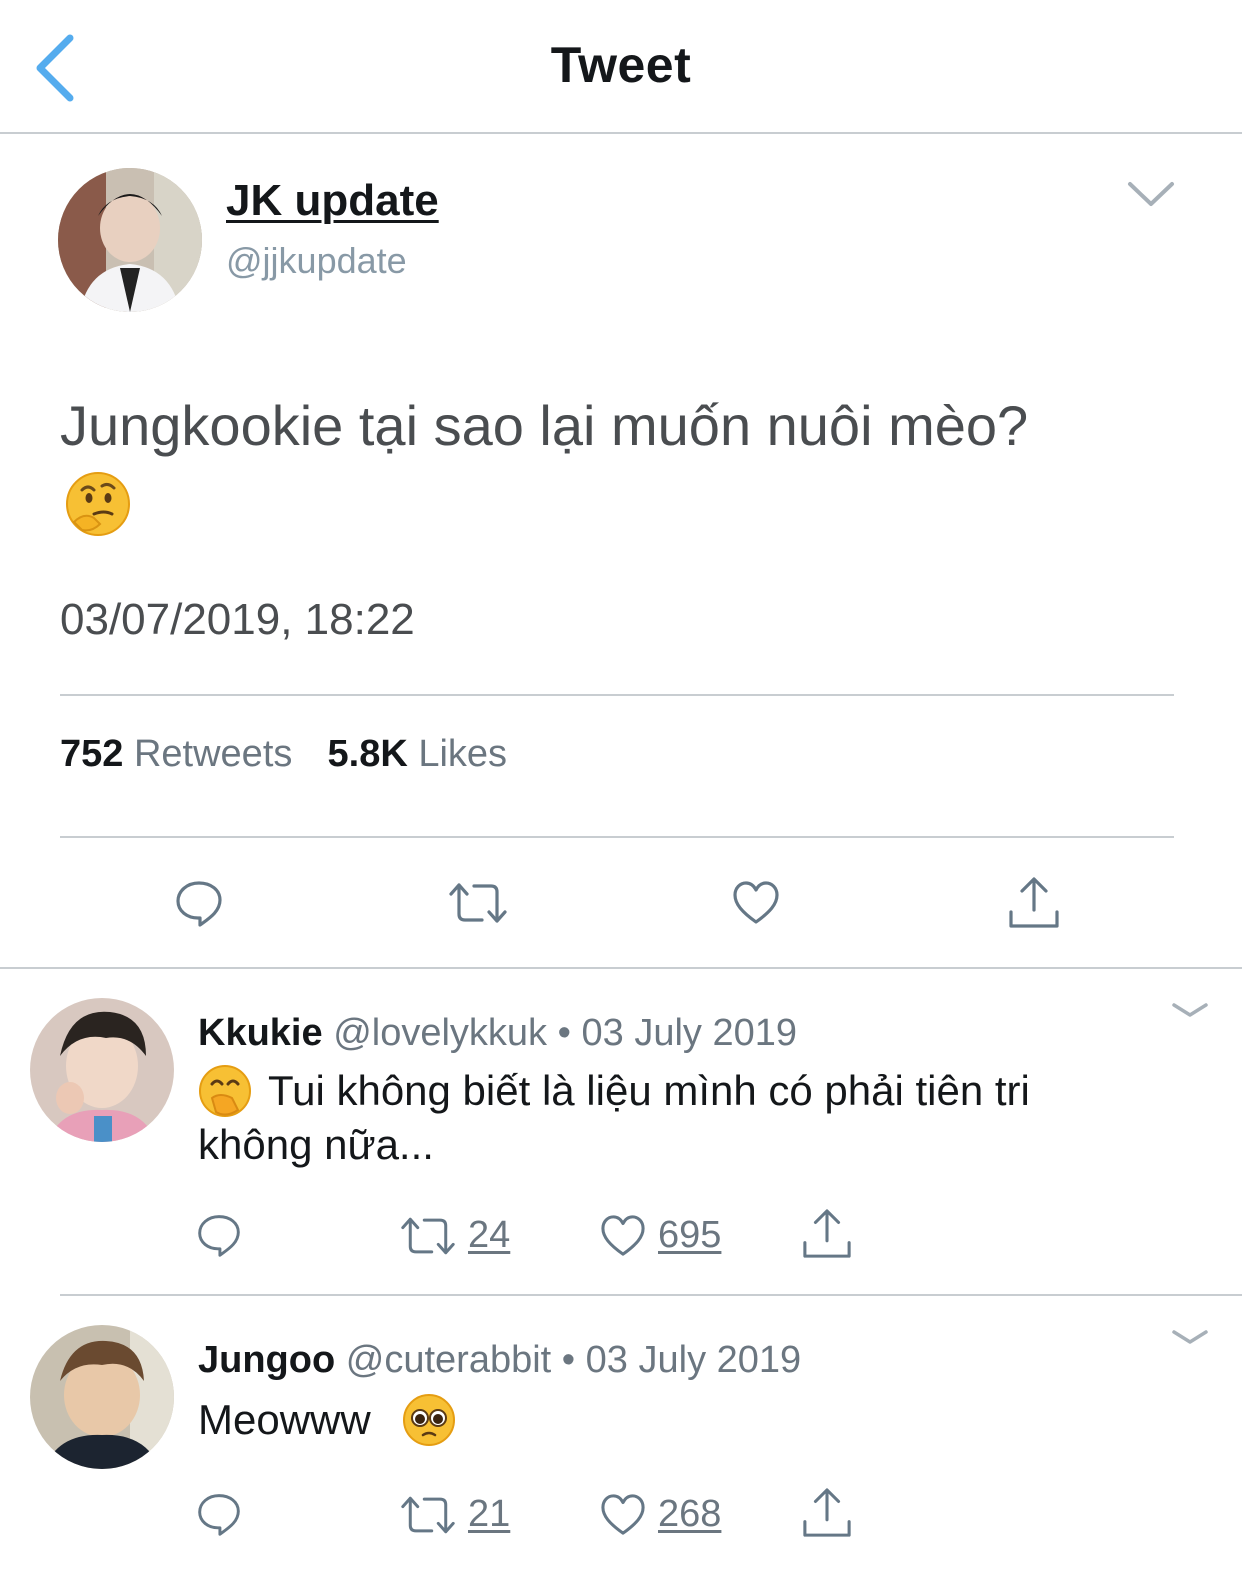  I want to click on header-bar: Tweet, so click(621, 66).